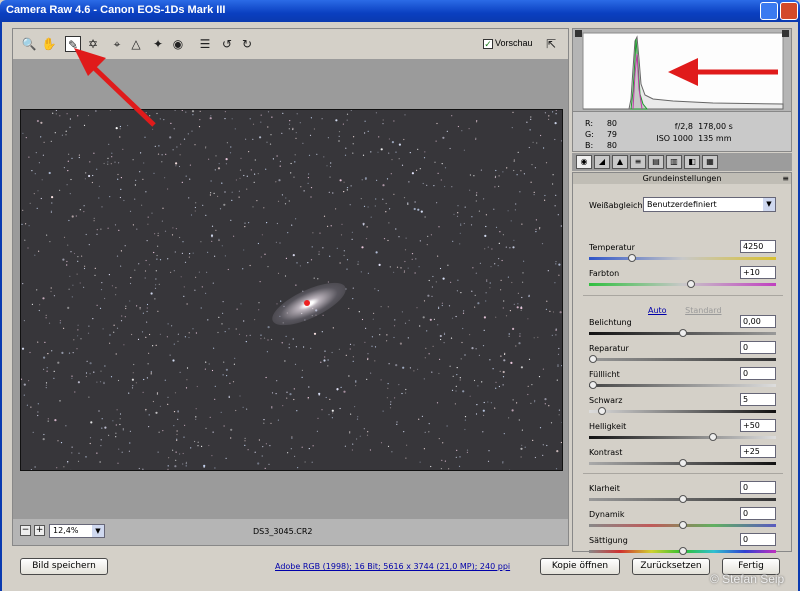  I want to click on slider-label: Dynamik, so click(607, 514).